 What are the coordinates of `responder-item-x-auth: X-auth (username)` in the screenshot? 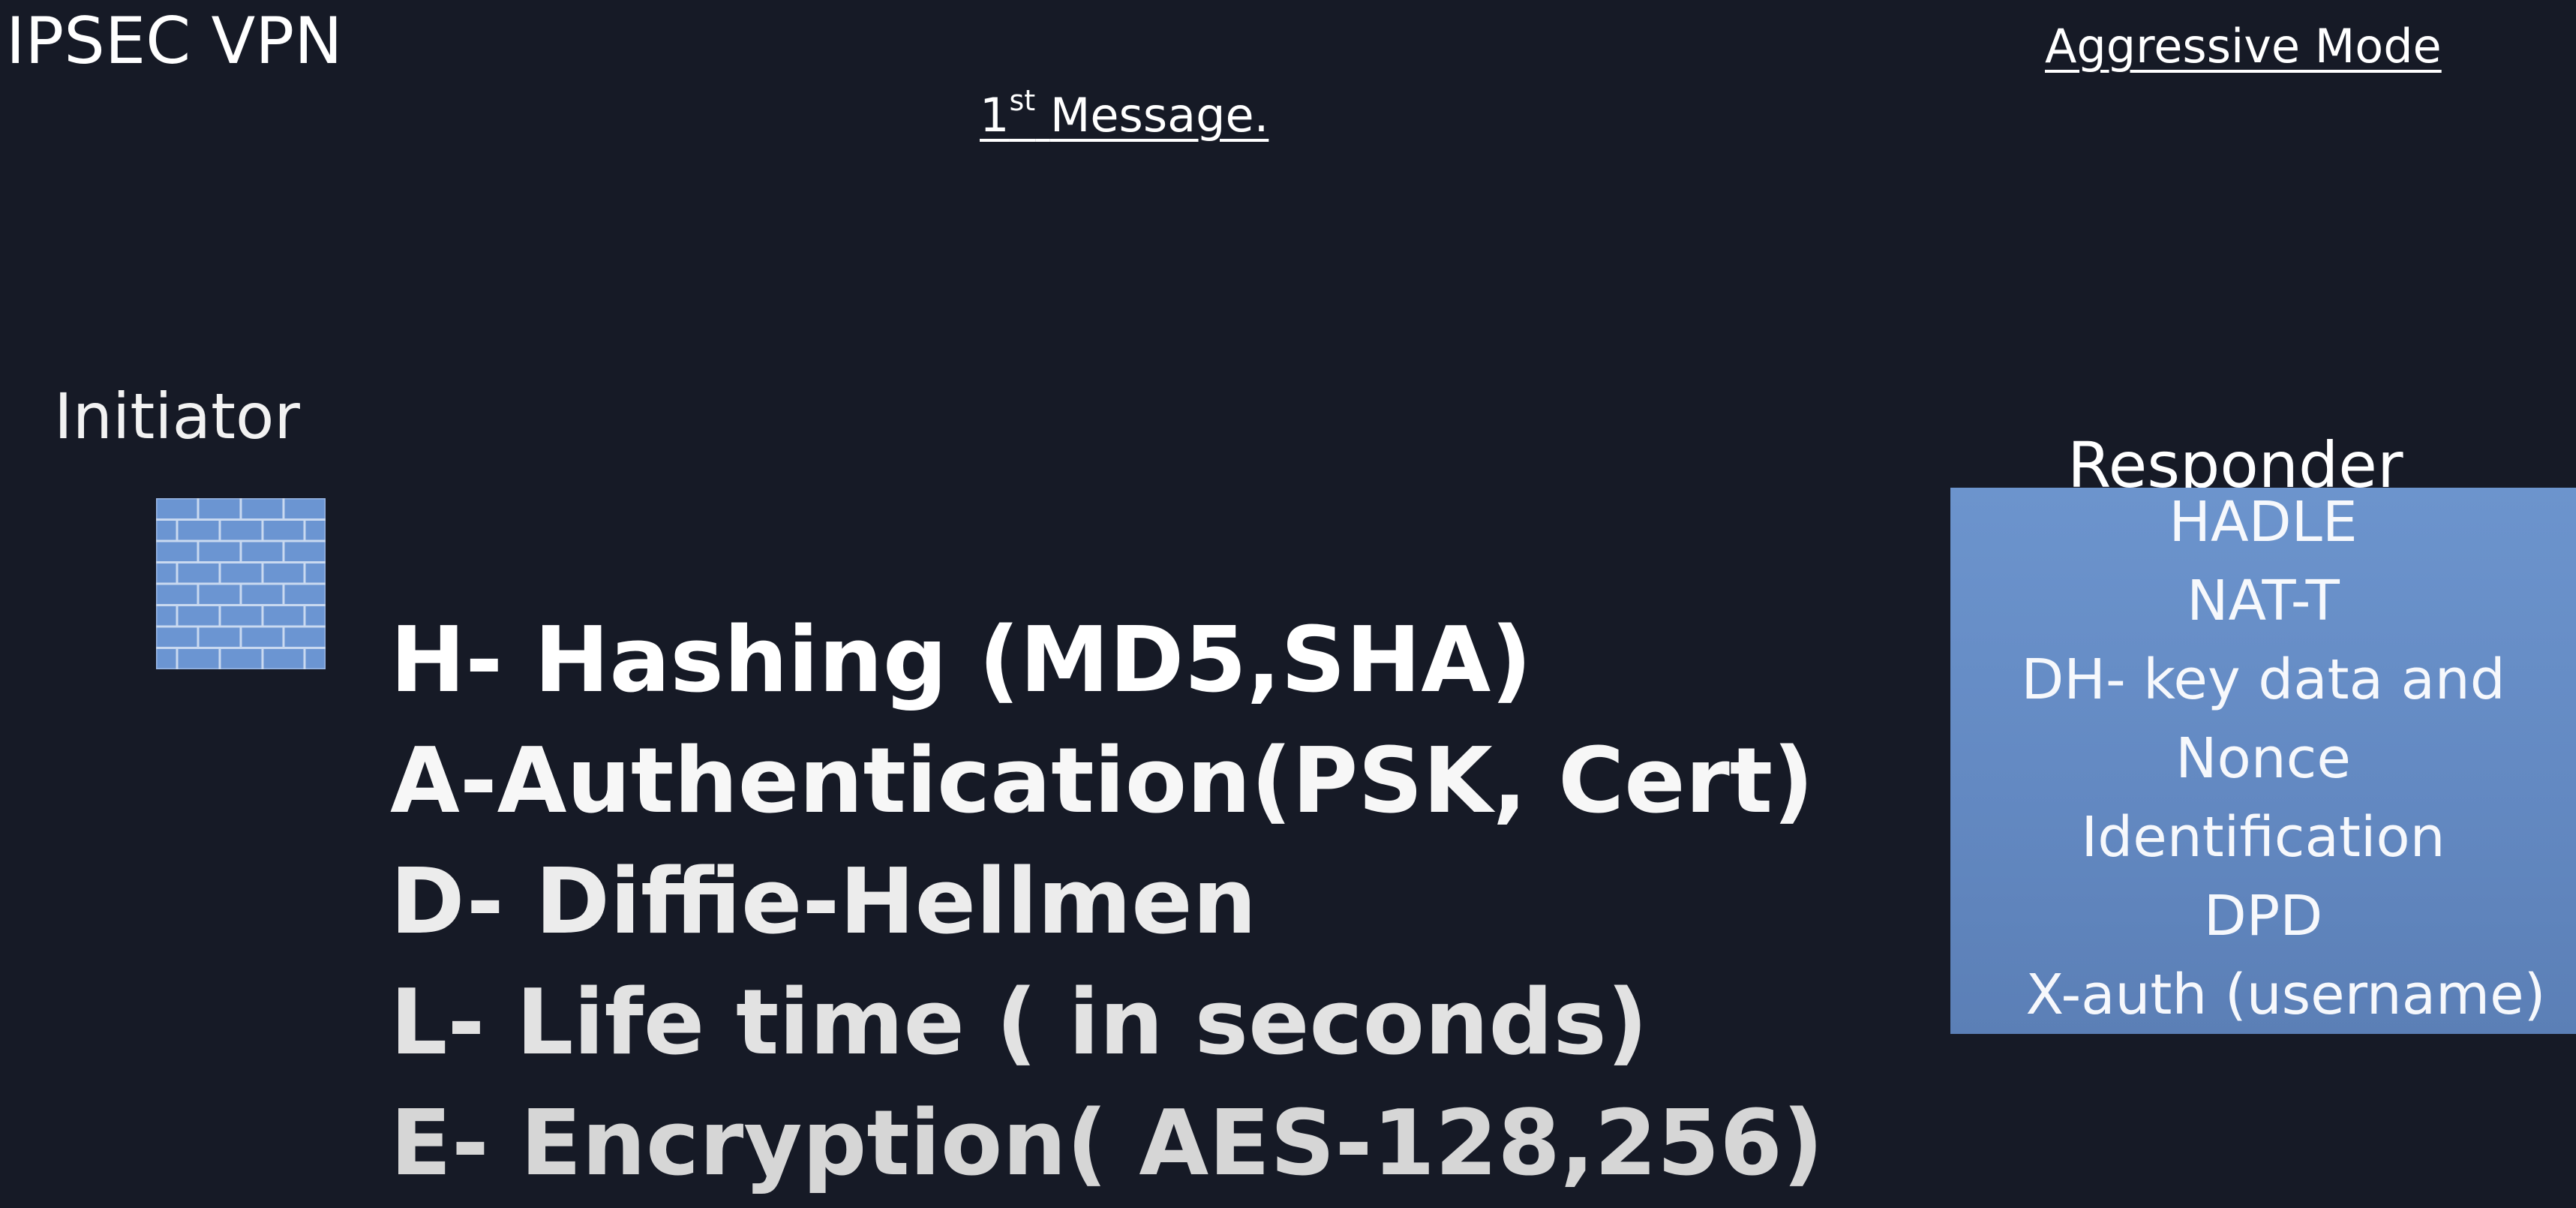 It's located at (2285, 995).